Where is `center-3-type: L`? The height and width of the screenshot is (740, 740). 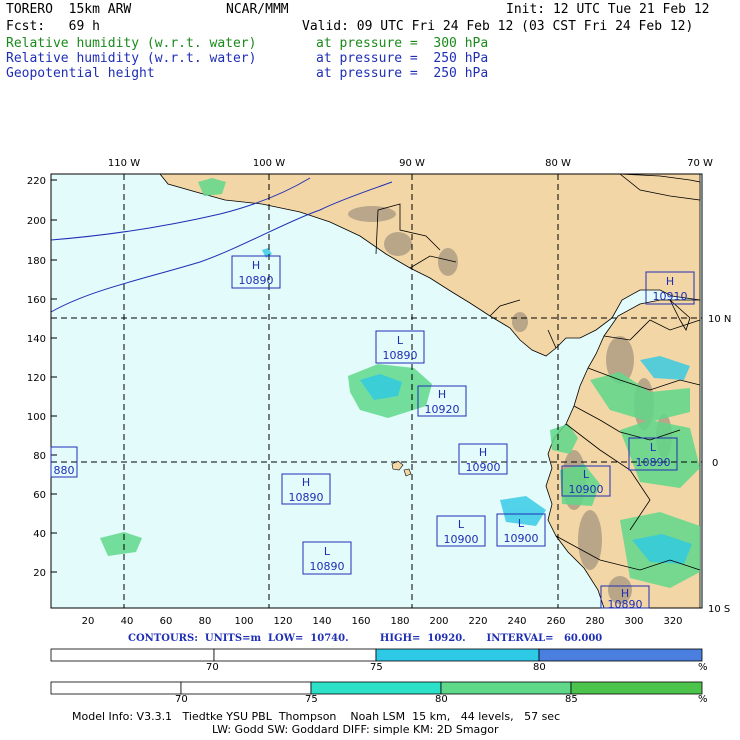 center-3-type: L is located at coordinates (400, 340).